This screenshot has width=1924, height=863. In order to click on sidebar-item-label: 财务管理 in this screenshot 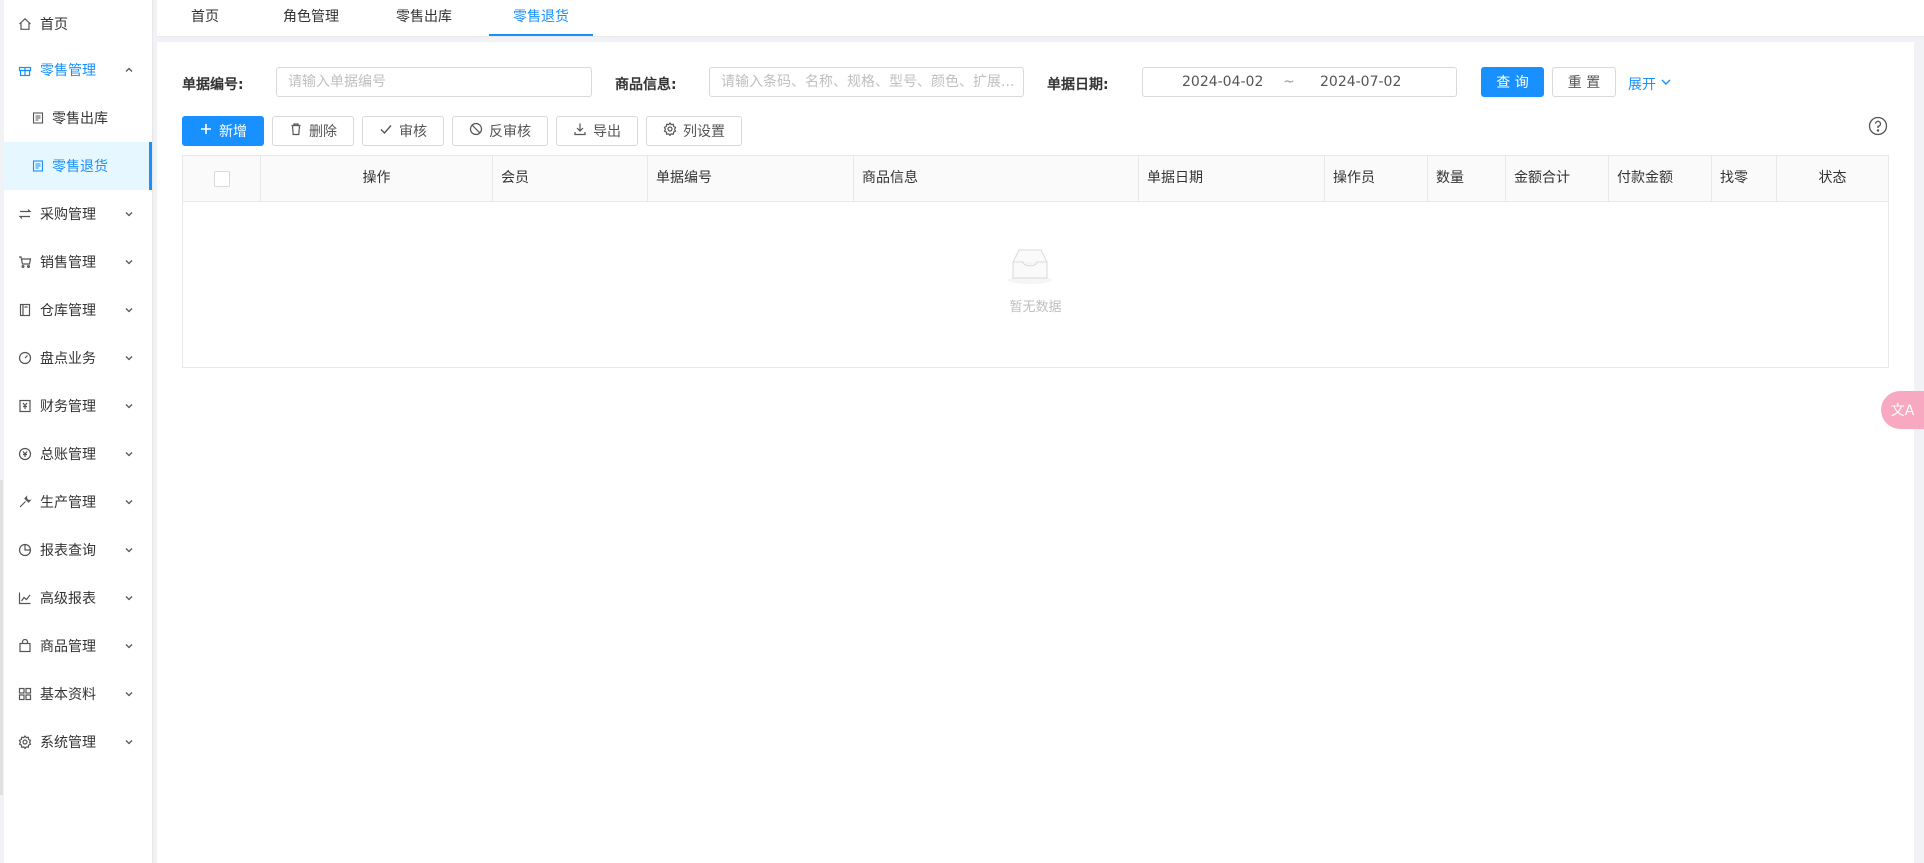, I will do `click(68, 407)`.